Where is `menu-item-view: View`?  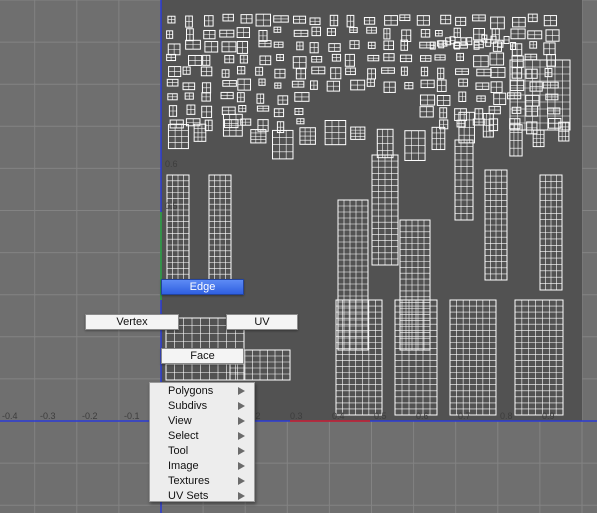
menu-item-view: View is located at coordinates (202, 421).